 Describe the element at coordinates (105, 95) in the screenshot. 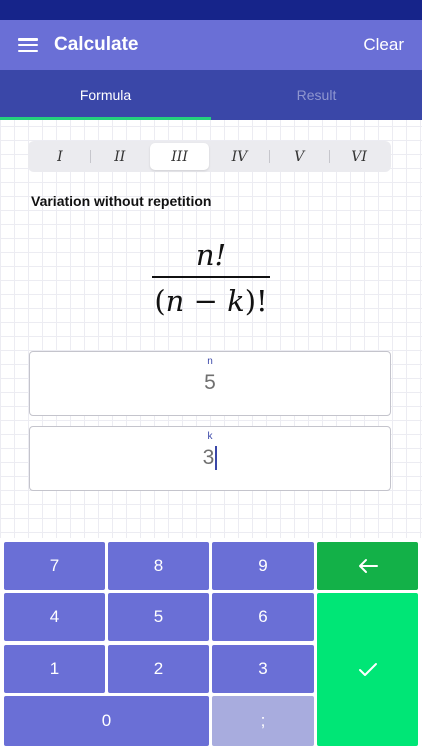

I see `tab-formula: Formula` at that location.